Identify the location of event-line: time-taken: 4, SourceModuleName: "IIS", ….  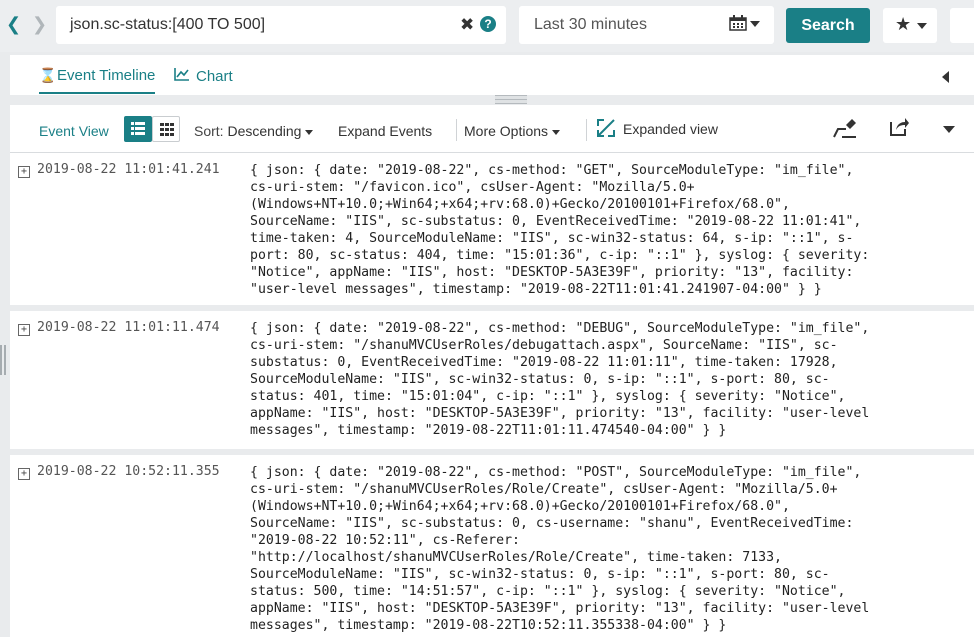
(552, 238).